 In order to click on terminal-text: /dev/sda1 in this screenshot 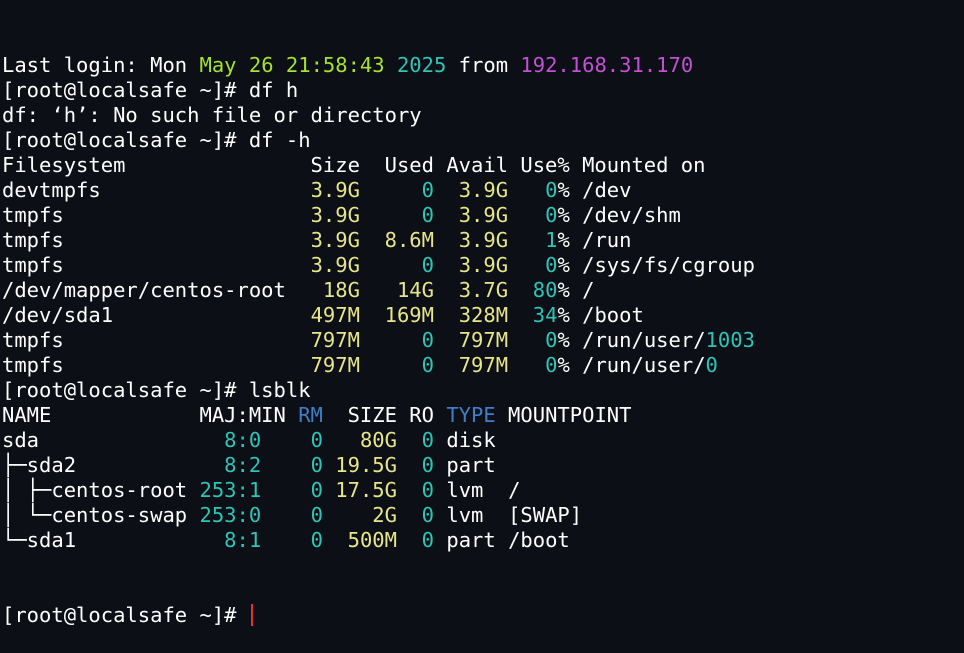, I will do `click(156, 315)`.